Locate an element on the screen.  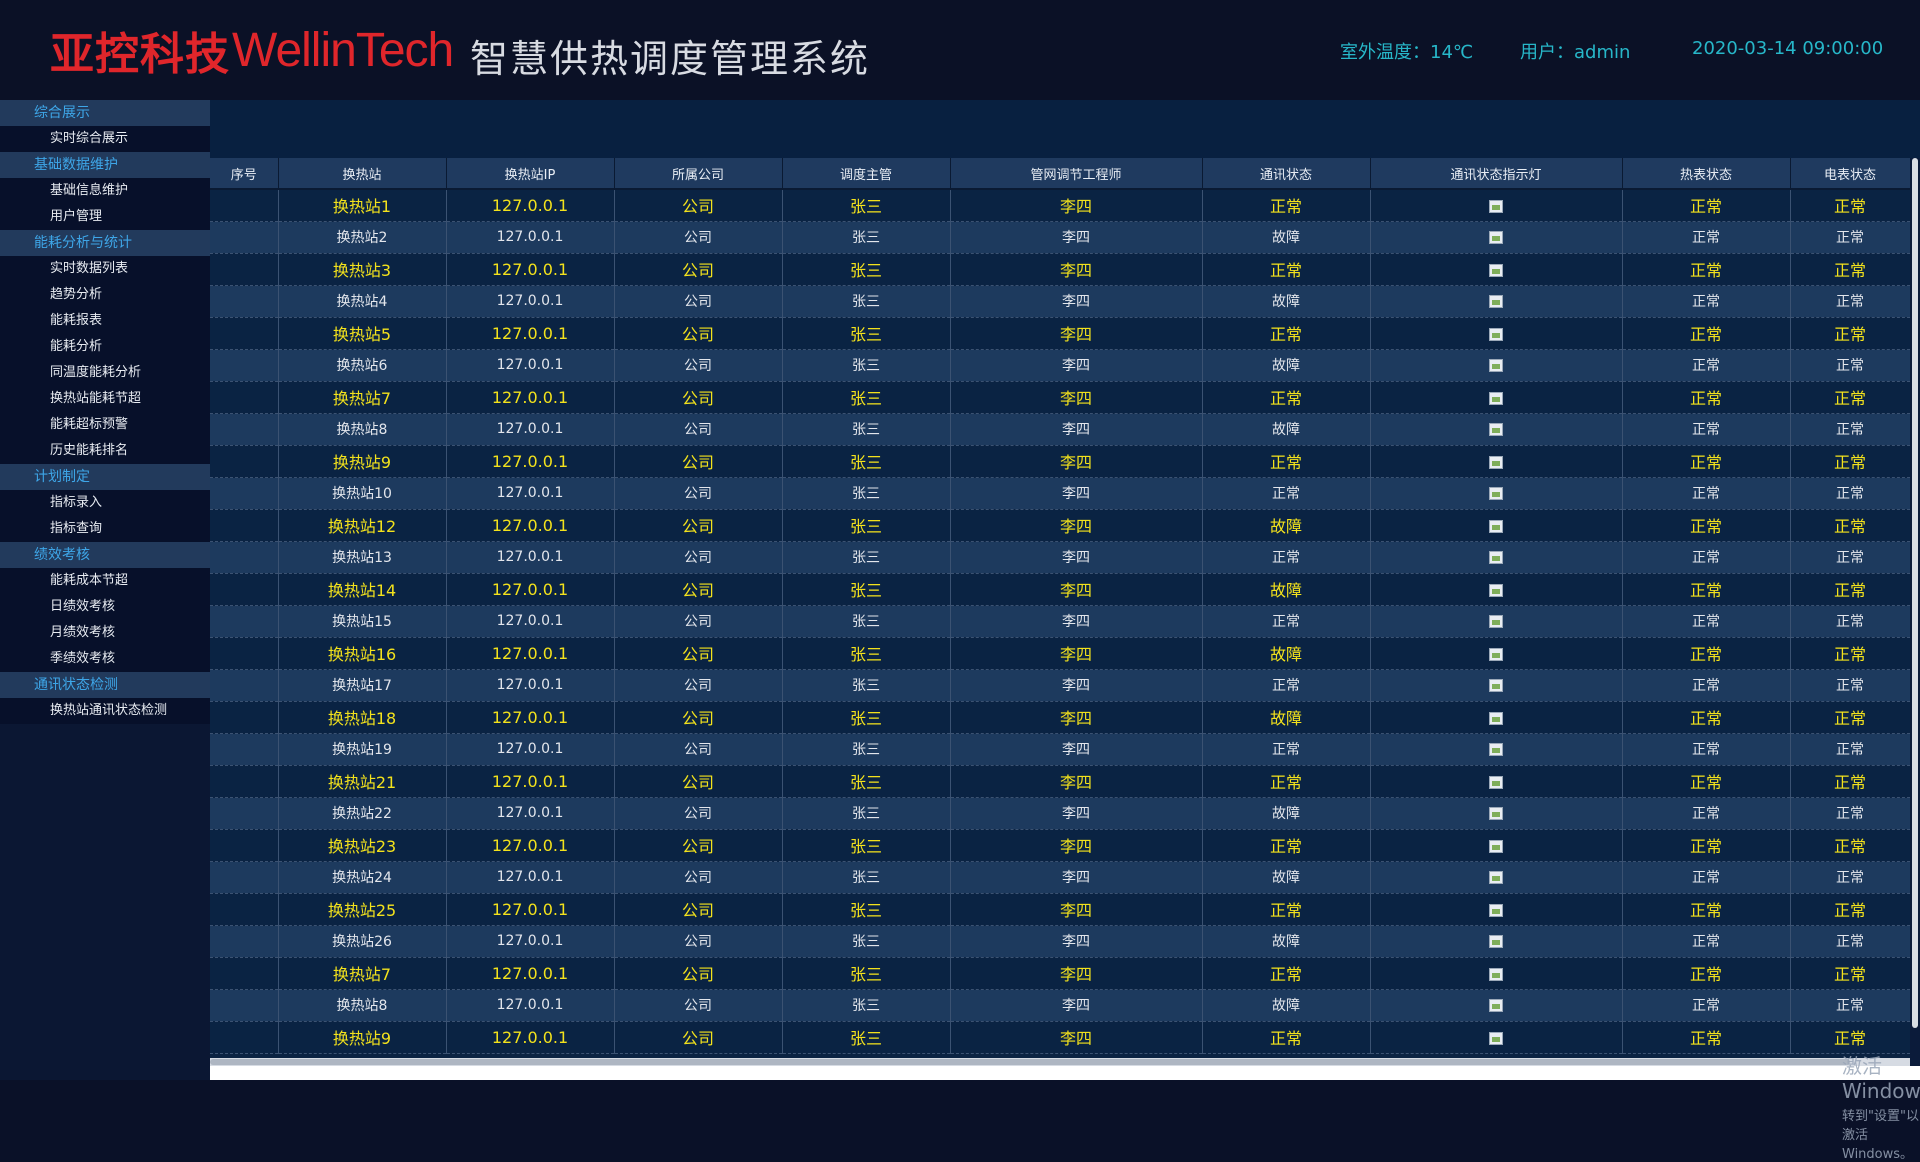
table-row: 换热站3 127.0.0.1 公司 张三 李四 正常 正常 正常 is located at coordinates (1060, 269).